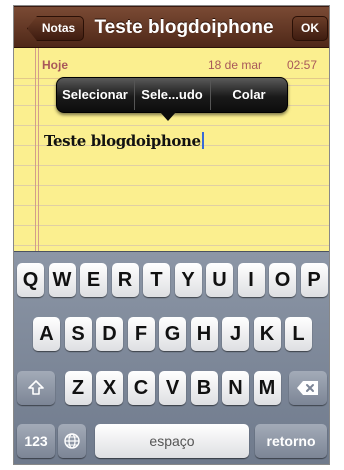 The width and height of the screenshot is (344, 470). What do you see at coordinates (302, 65) in the screenshot?
I see `note-time-label: 02:57` at bounding box center [302, 65].